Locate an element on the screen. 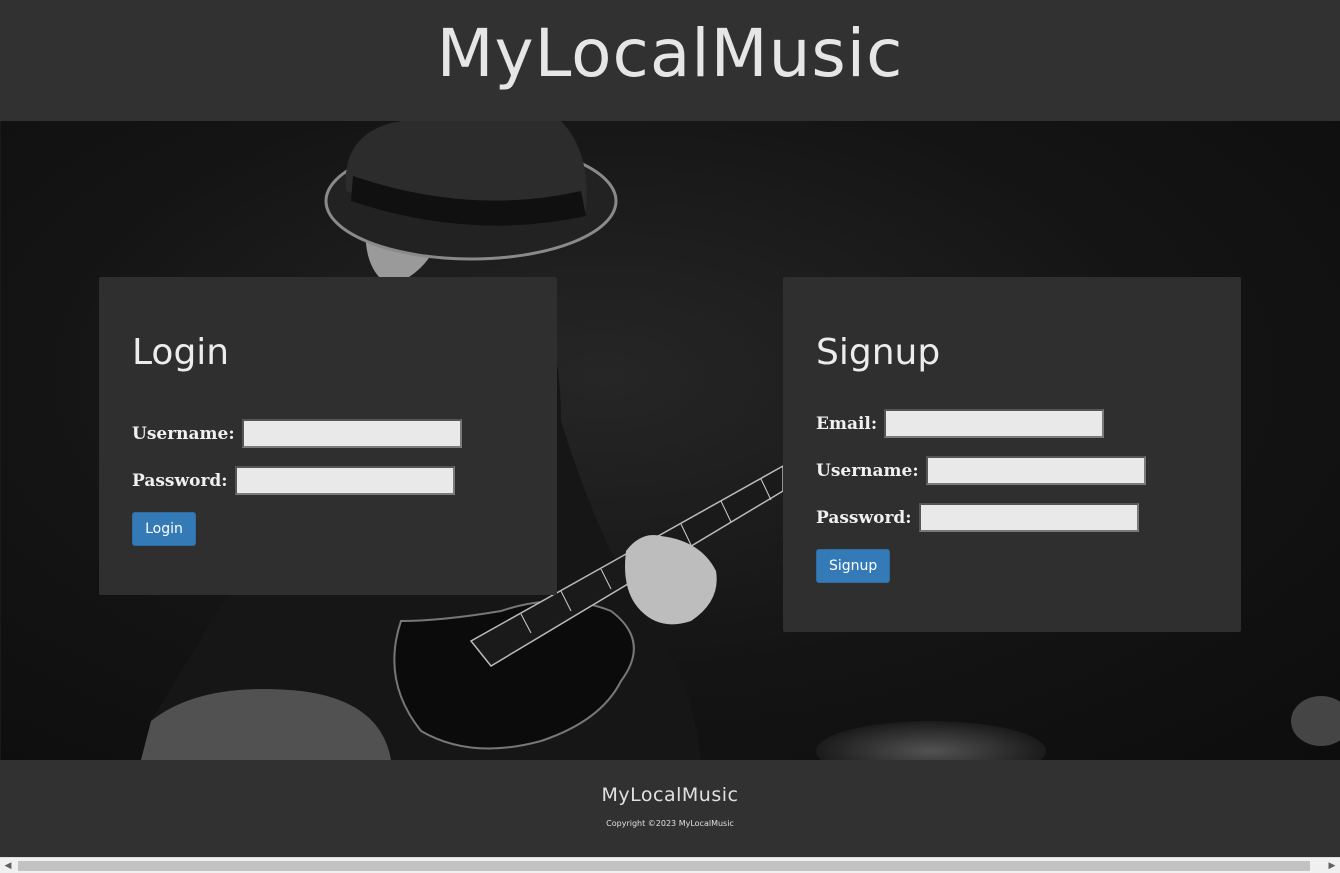 This screenshot has height=873, width=1340. login-username-row: Username: is located at coordinates (297, 433).